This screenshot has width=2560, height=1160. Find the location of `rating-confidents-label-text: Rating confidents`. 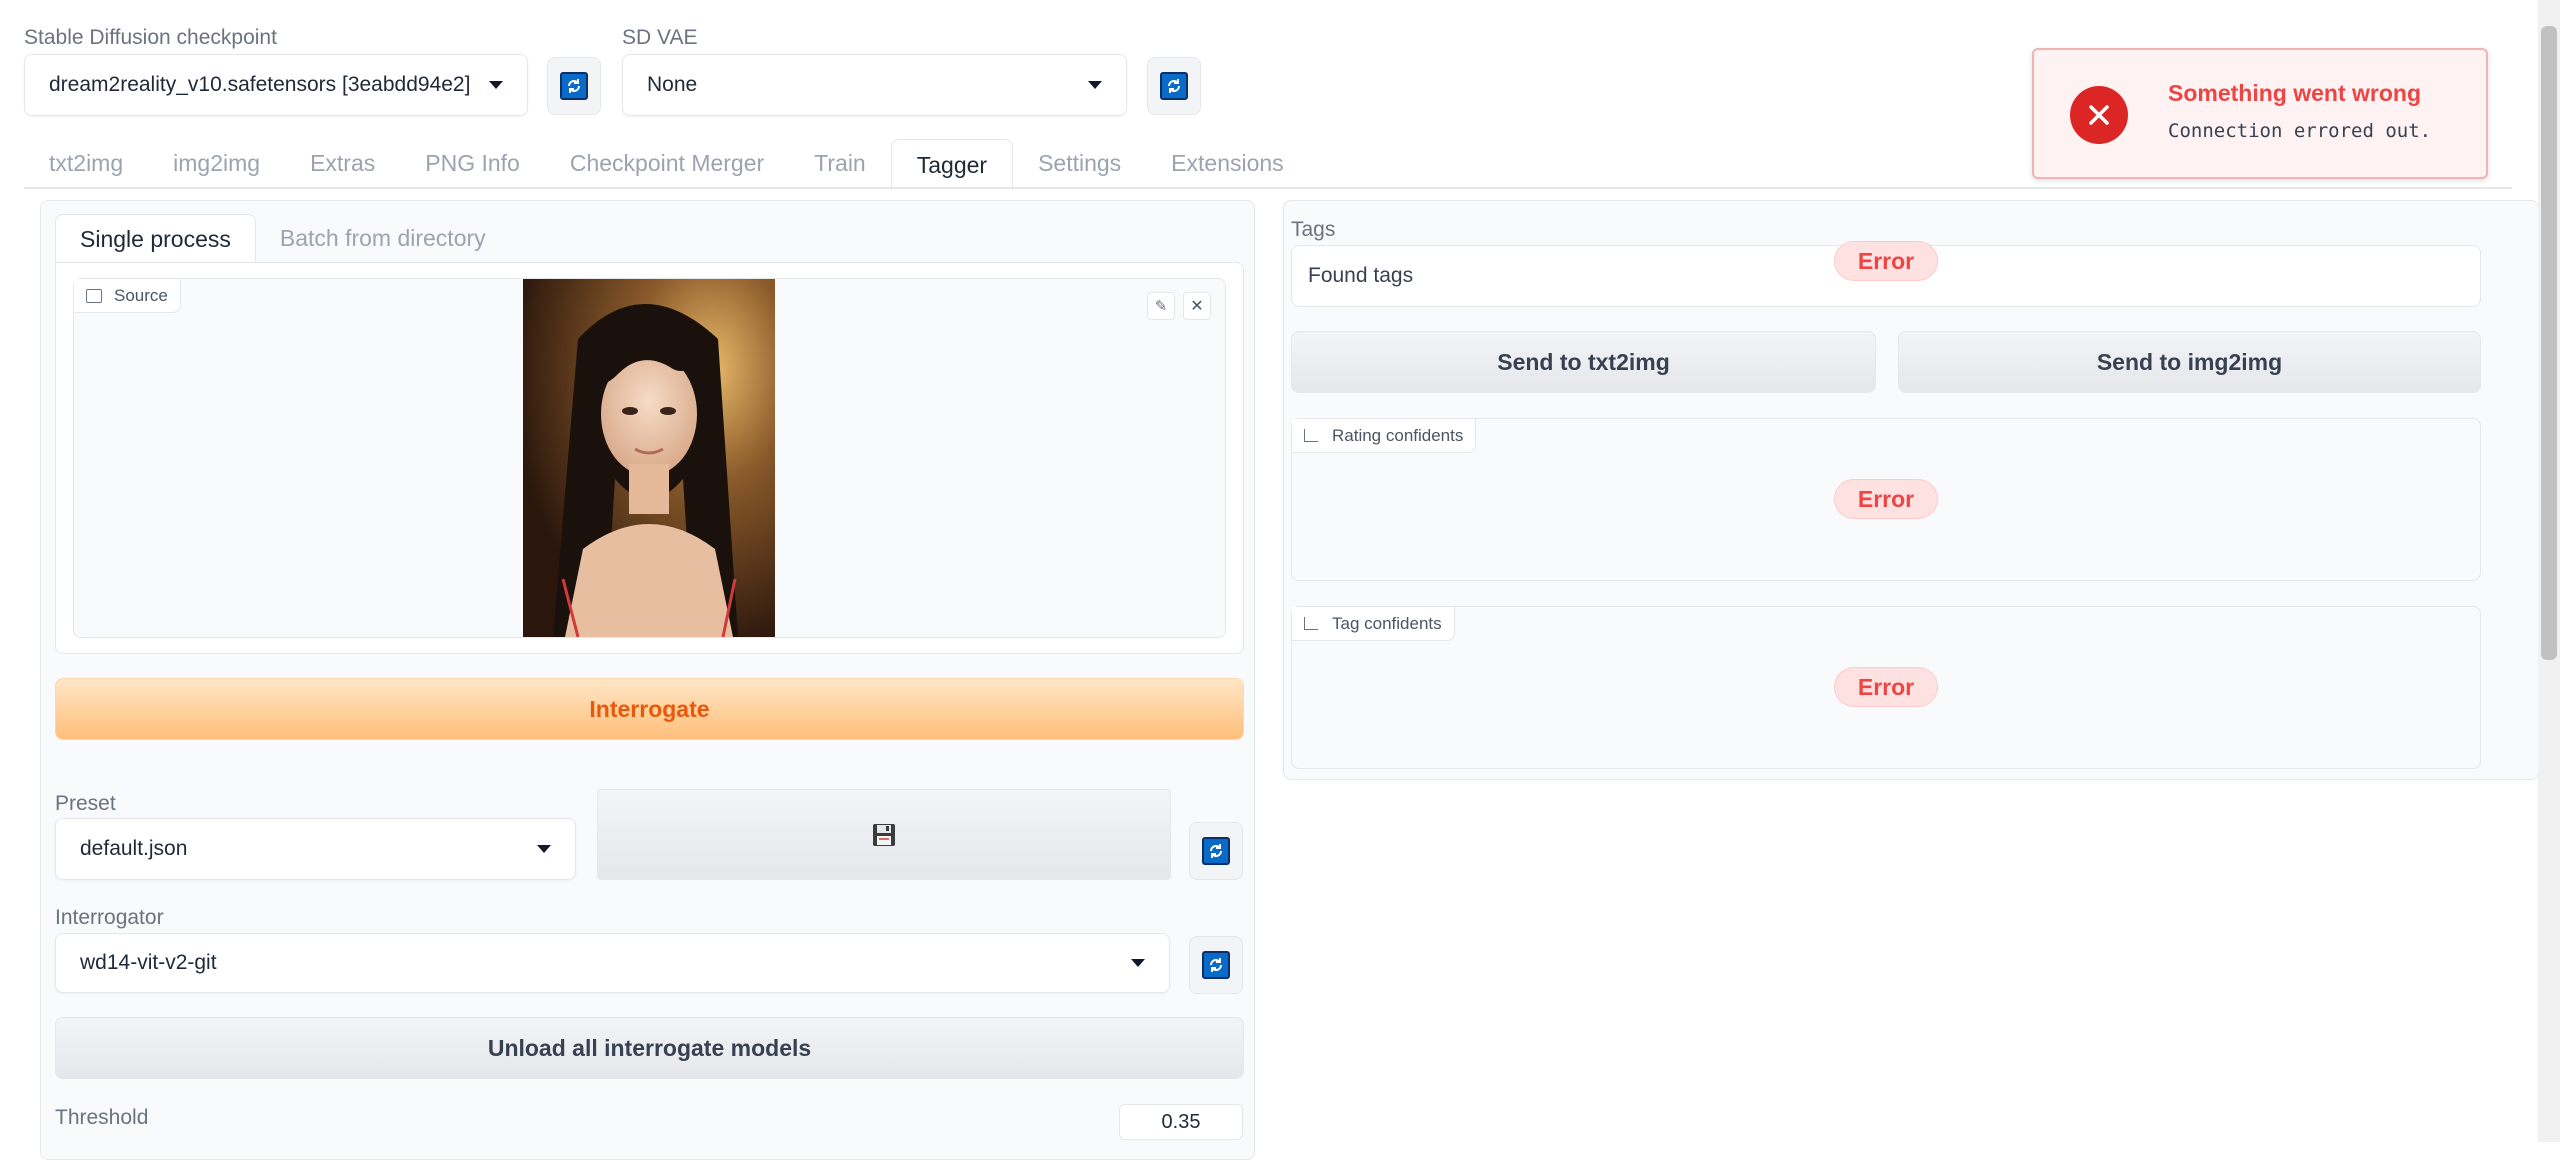

rating-confidents-label-text: Rating confidents is located at coordinates (1398, 435).